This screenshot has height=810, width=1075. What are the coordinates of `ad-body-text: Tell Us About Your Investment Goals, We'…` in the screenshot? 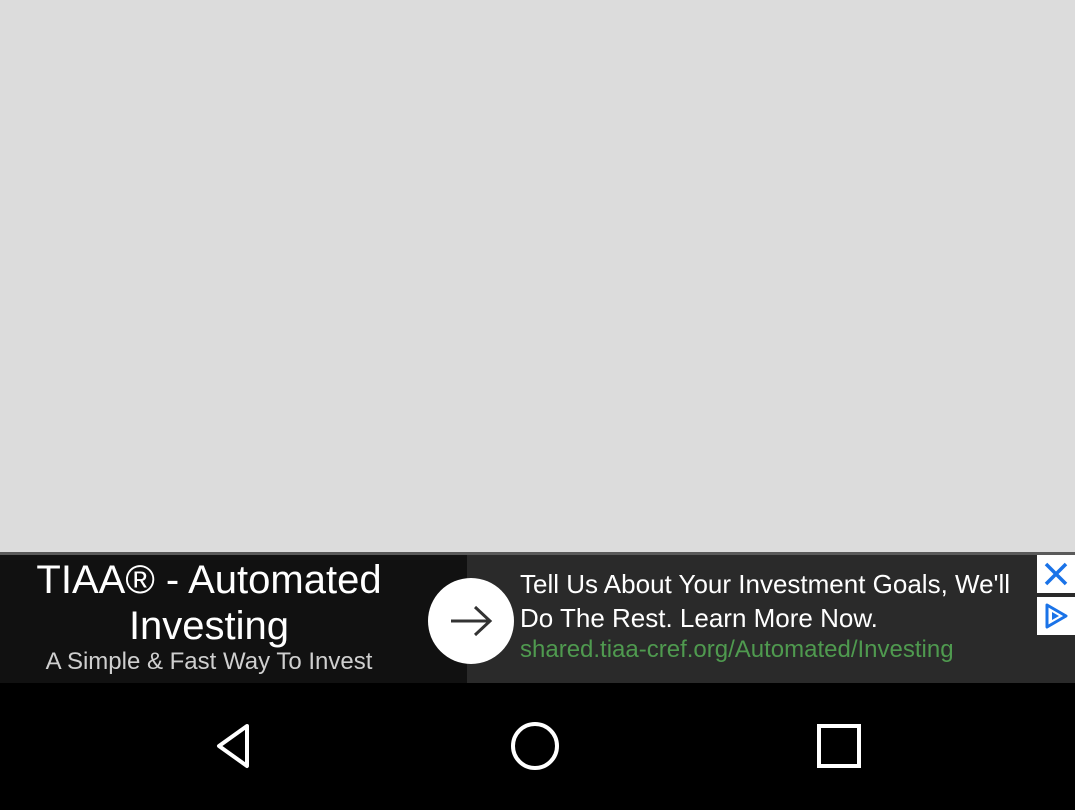 It's located at (770, 601).